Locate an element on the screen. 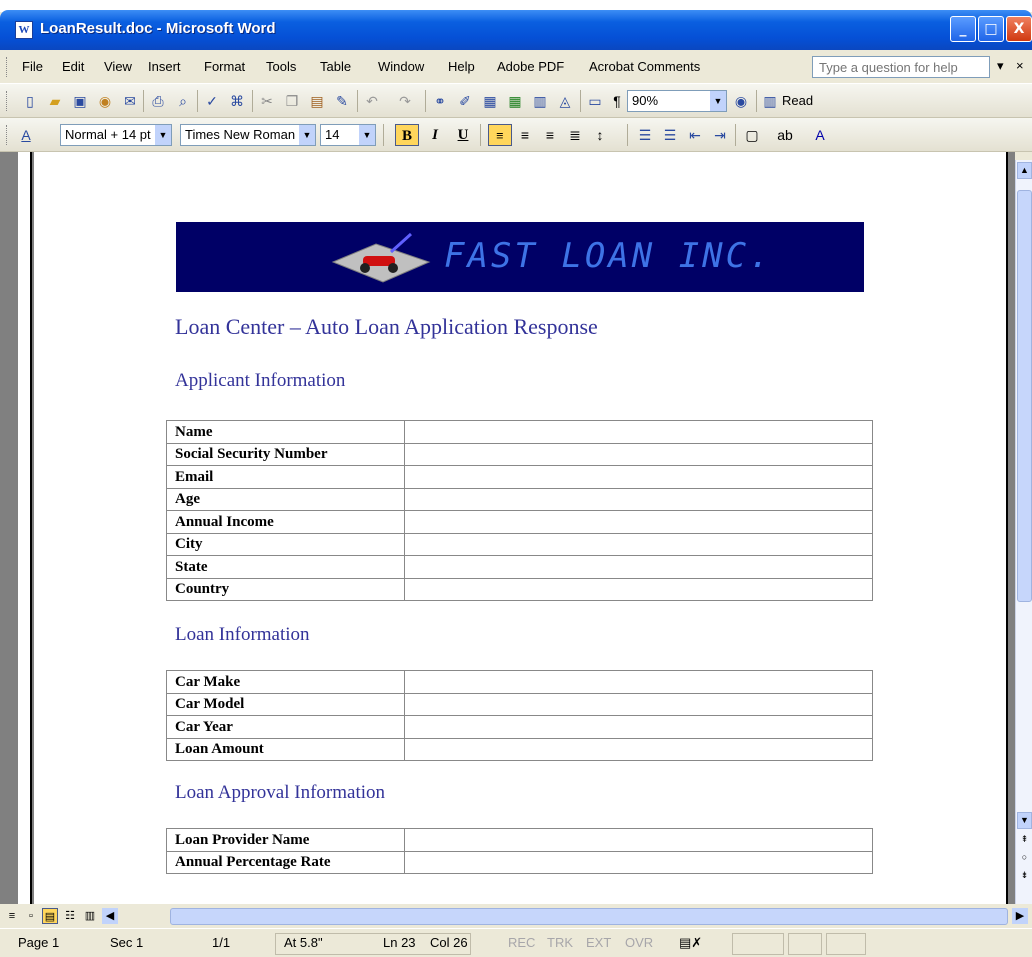 The image size is (1032, 957). cut-icon: ✂ is located at coordinates (267, 101).